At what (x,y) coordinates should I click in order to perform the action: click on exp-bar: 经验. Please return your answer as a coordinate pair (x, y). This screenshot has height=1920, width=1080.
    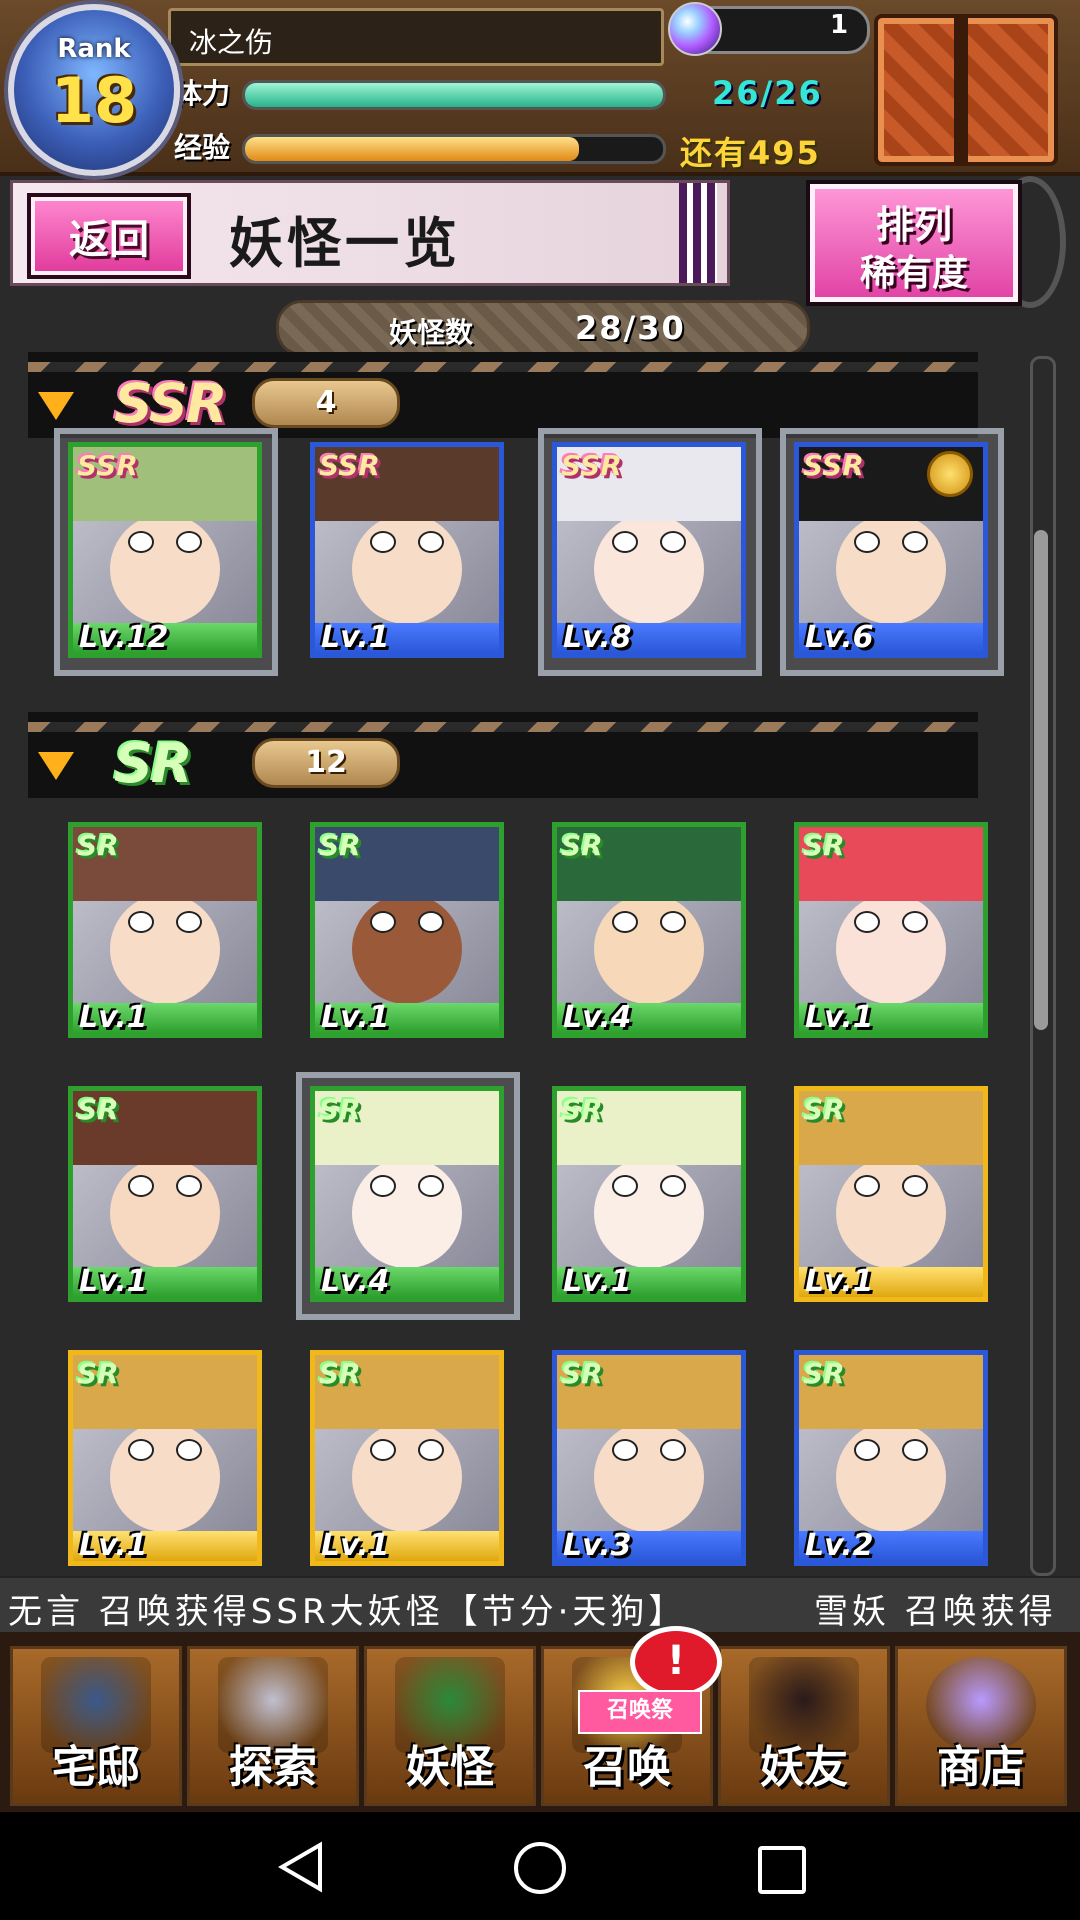
    Looking at the image, I should click on (416, 146).